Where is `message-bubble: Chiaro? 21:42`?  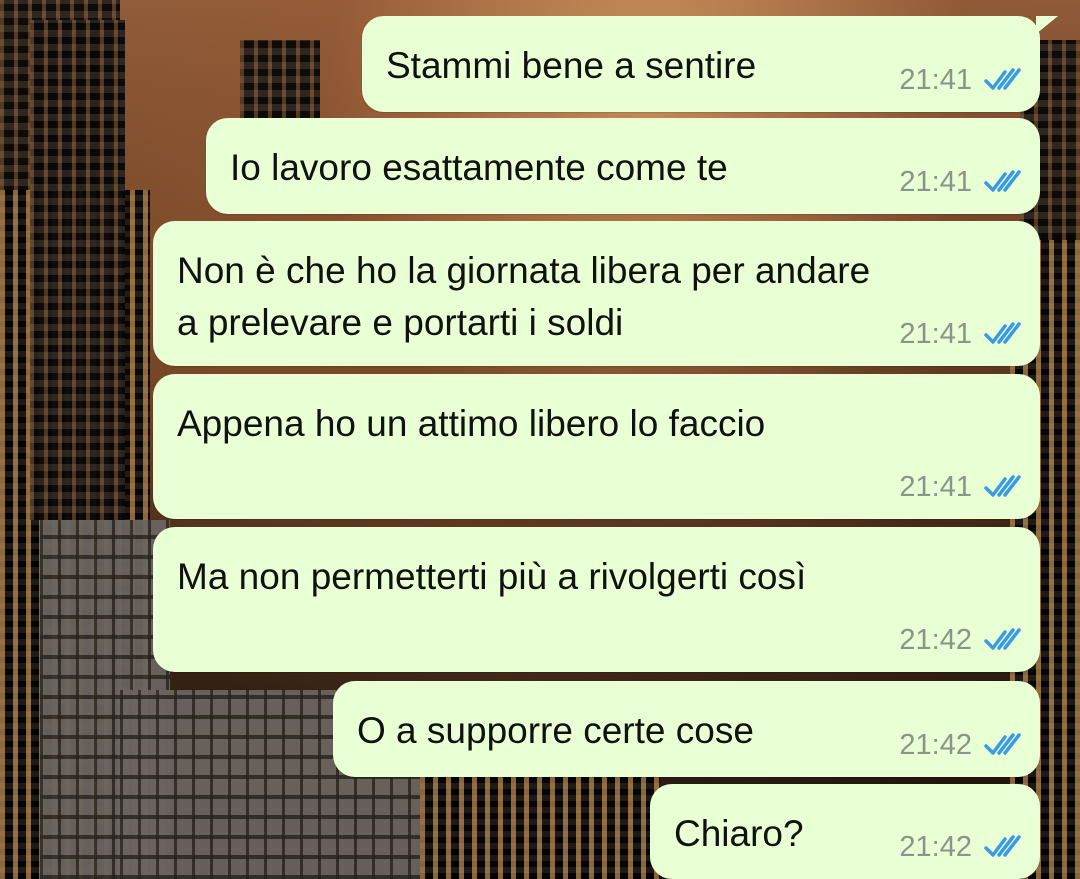
message-bubble: Chiaro? 21:42 is located at coordinates (845, 831).